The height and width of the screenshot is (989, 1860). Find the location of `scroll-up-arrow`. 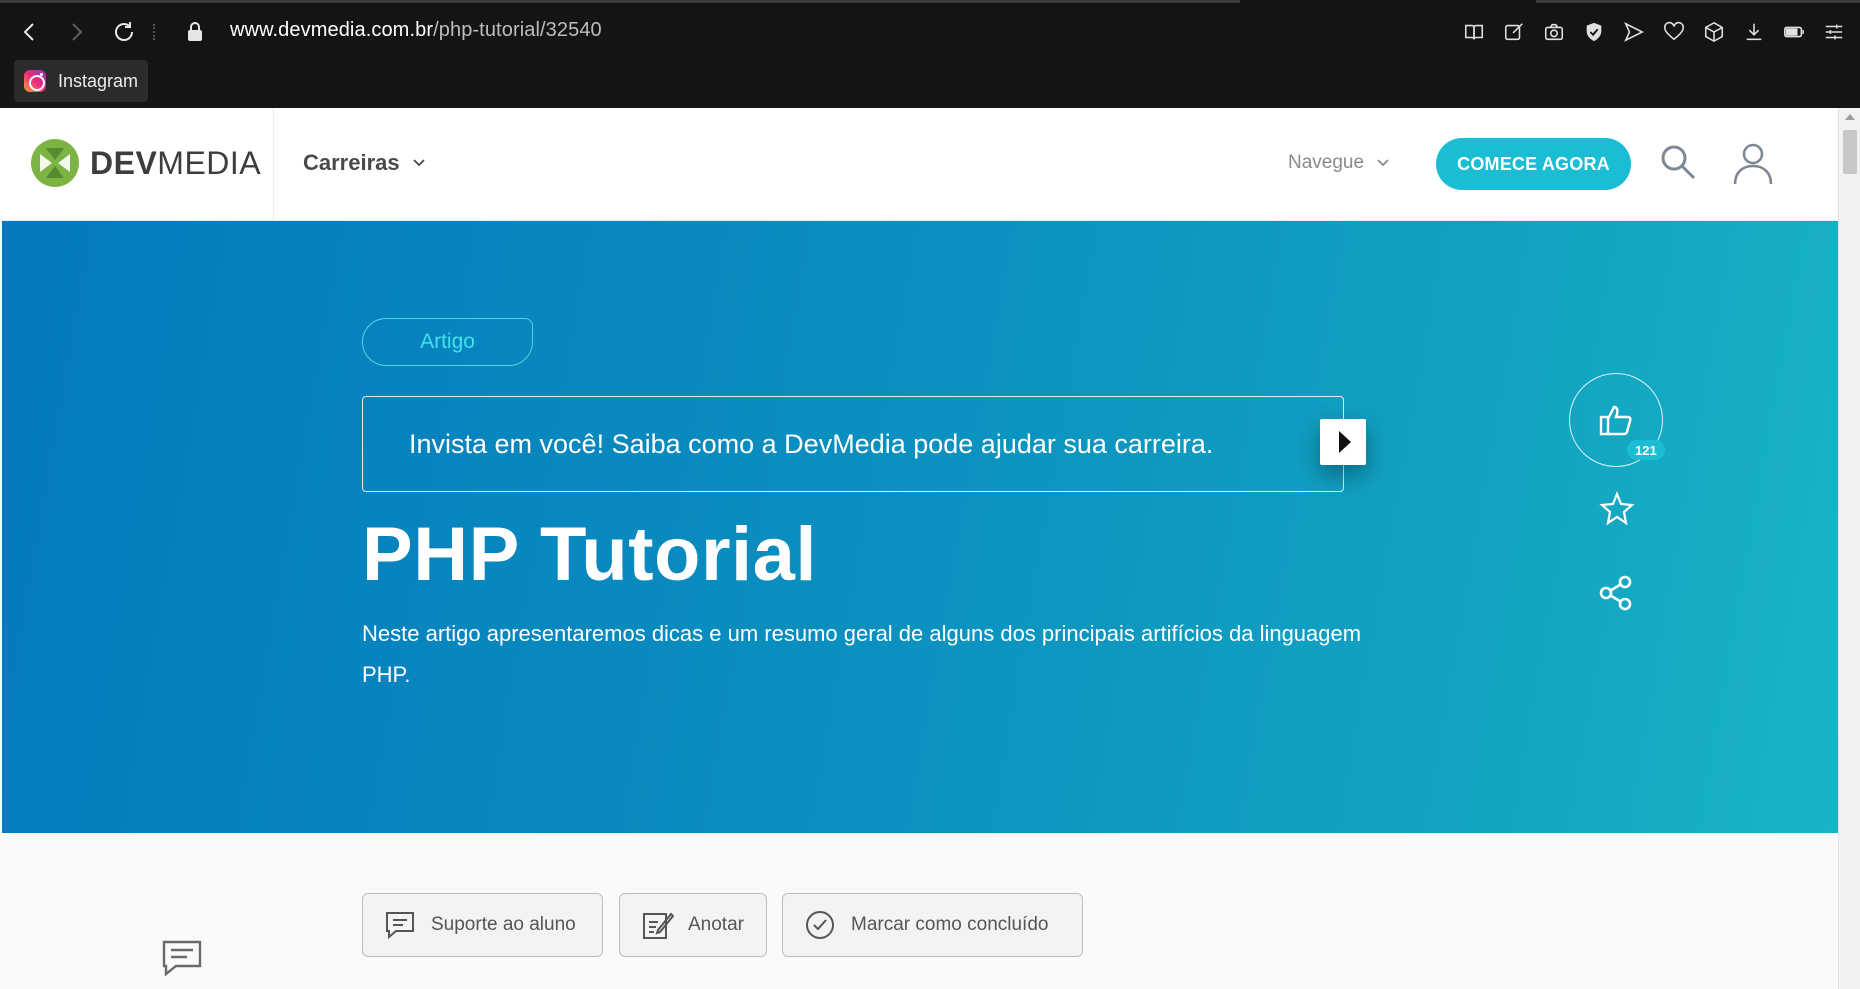

scroll-up-arrow is located at coordinates (1850, 117).